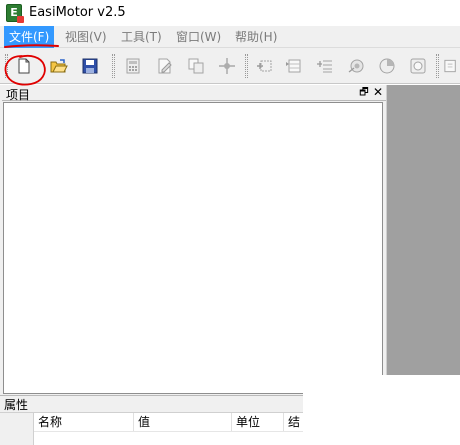  I want to click on crosshair-icon, so click(227, 66).